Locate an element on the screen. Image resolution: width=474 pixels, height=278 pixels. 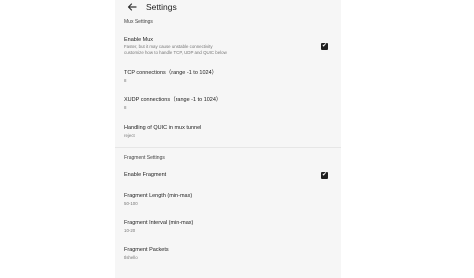
pref-title: Fragment Interval (min-max) is located at coordinates (159, 223).